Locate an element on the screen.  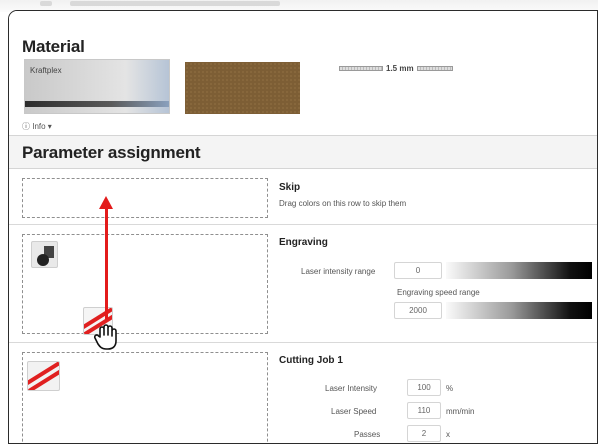
hand-cursor-icon is located at coordinates (105, 337).